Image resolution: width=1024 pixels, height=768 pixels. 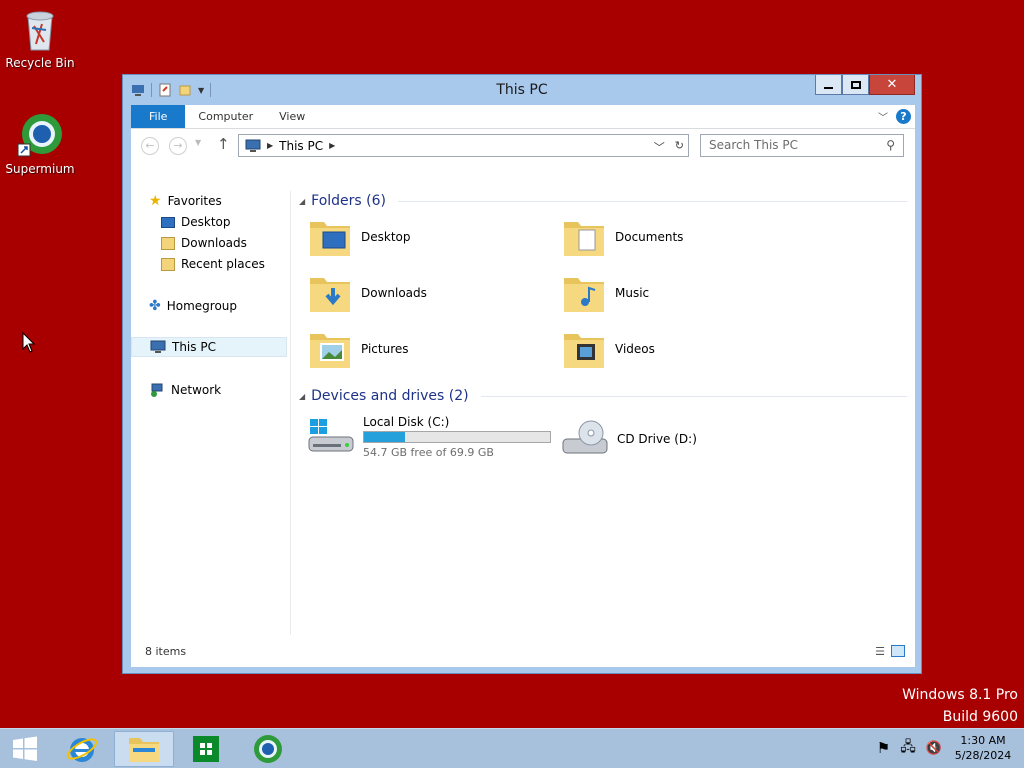 I want to click on nav-item-downloads: Downloads, so click(x=204, y=243).